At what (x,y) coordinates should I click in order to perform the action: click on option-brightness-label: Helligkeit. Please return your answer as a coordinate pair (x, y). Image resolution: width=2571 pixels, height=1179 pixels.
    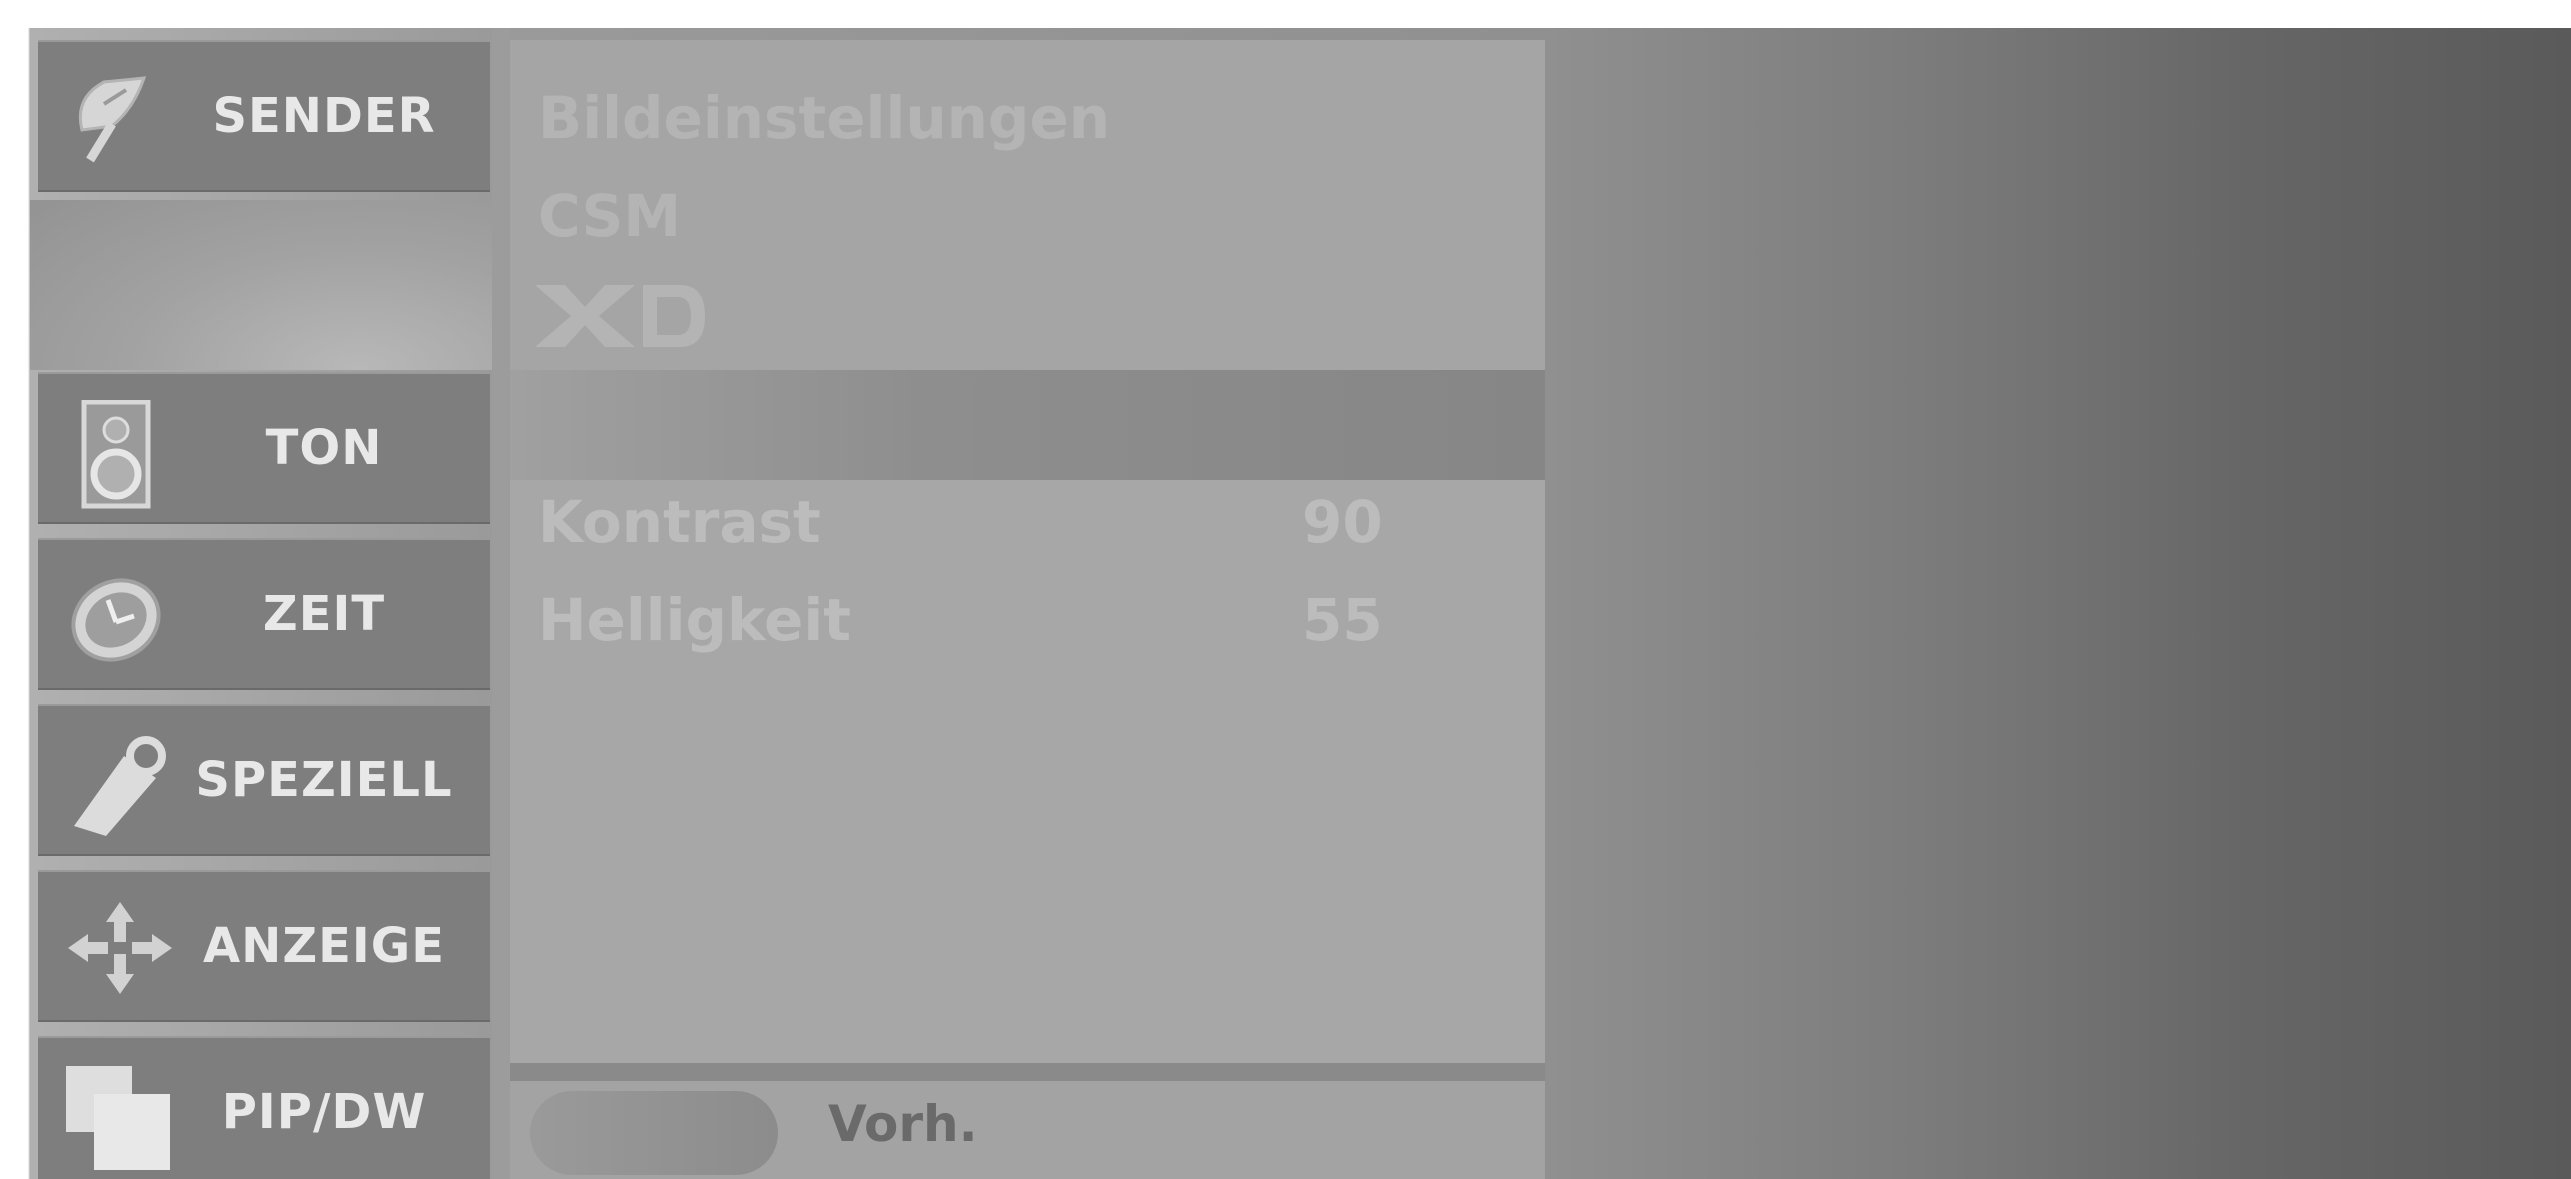
    Looking at the image, I should click on (694, 620).